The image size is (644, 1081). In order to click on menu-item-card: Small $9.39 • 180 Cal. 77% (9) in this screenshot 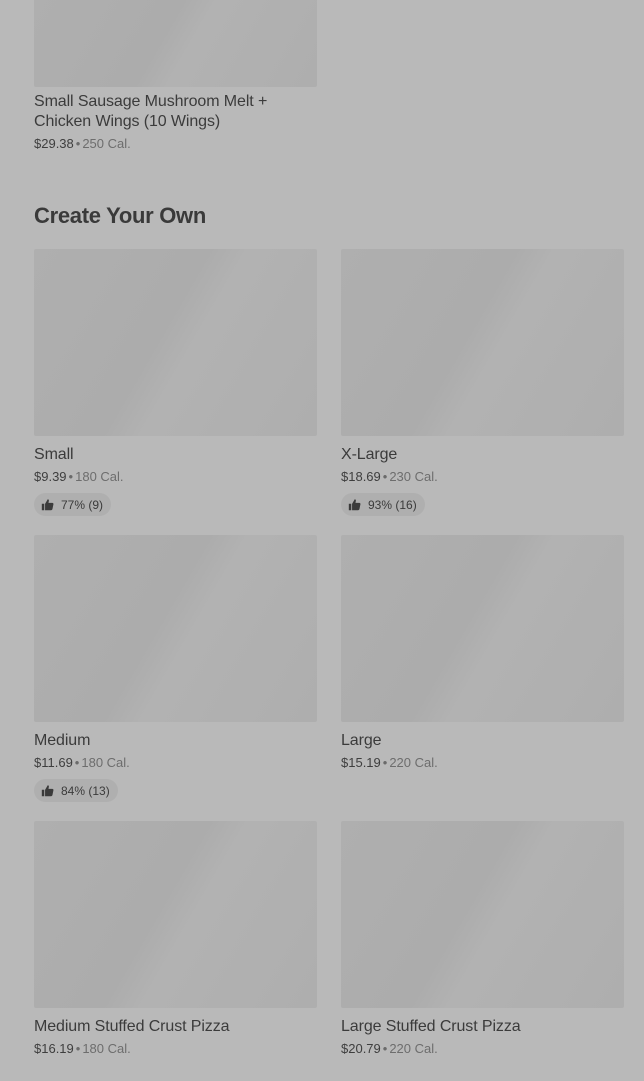, I will do `click(175, 382)`.